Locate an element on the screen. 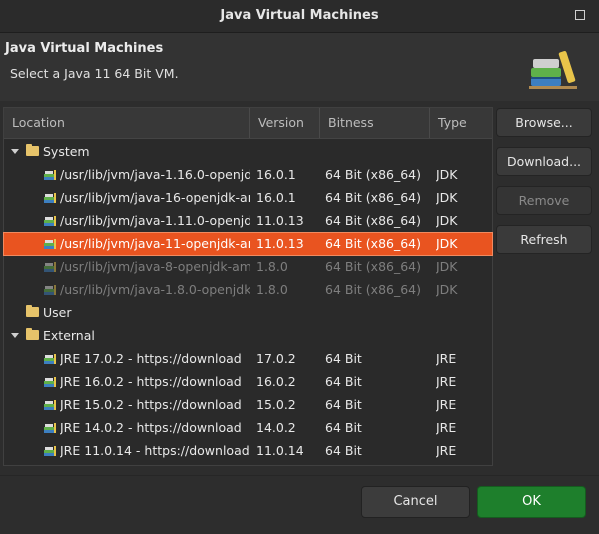  location-cell: JRE 11.0.14 - https://download is located at coordinates (155, 450).